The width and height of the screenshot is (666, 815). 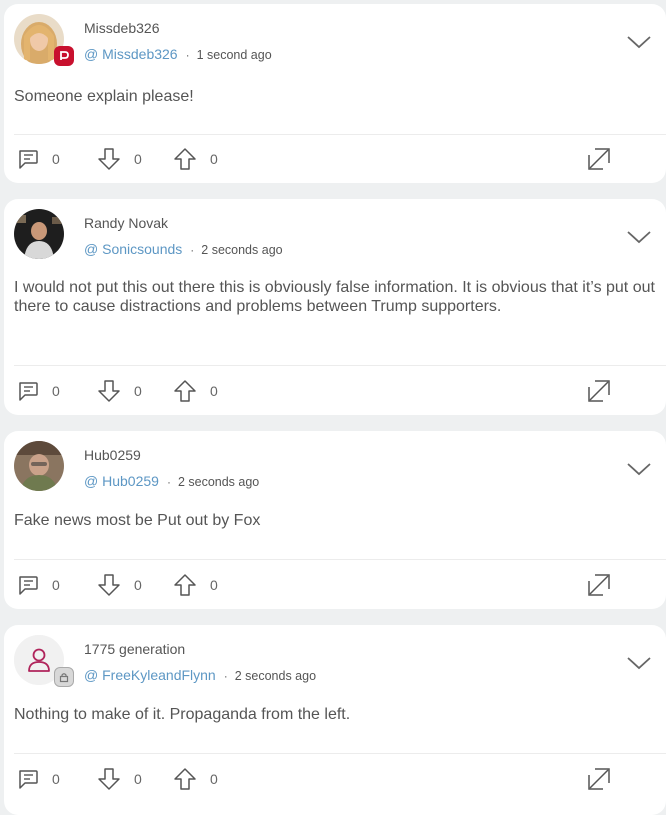 I want to click on post-username: Missdeb326, so click(x=122, y=28).